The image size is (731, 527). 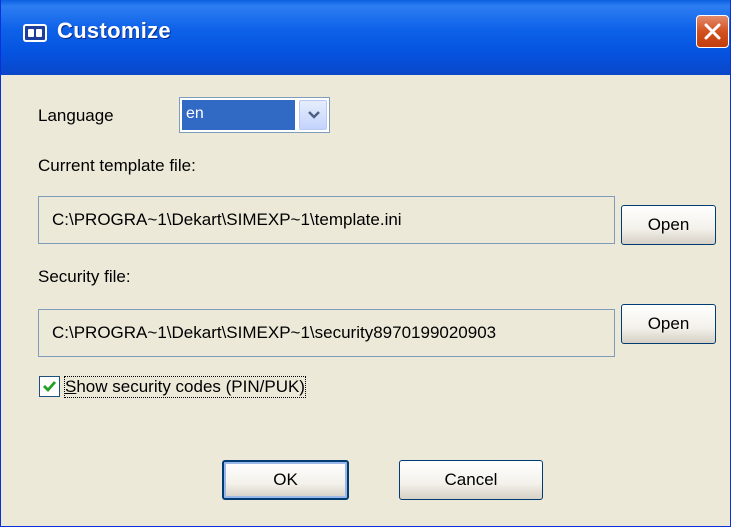 I want to click on sim-card-icon, so click(x=35, y=33).